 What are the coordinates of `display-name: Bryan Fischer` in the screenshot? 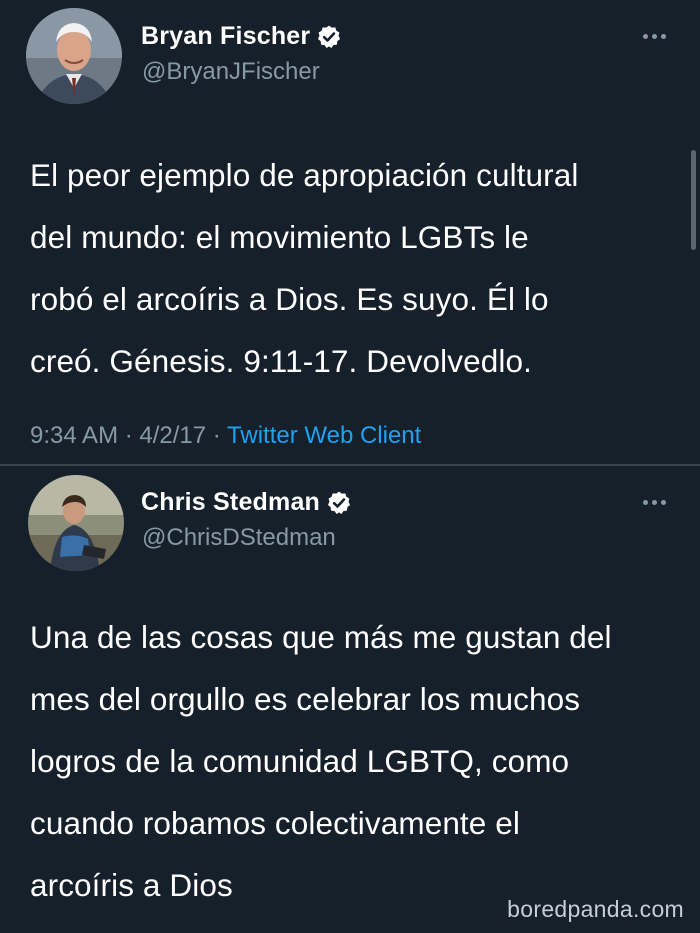 It's located at (225, 36).